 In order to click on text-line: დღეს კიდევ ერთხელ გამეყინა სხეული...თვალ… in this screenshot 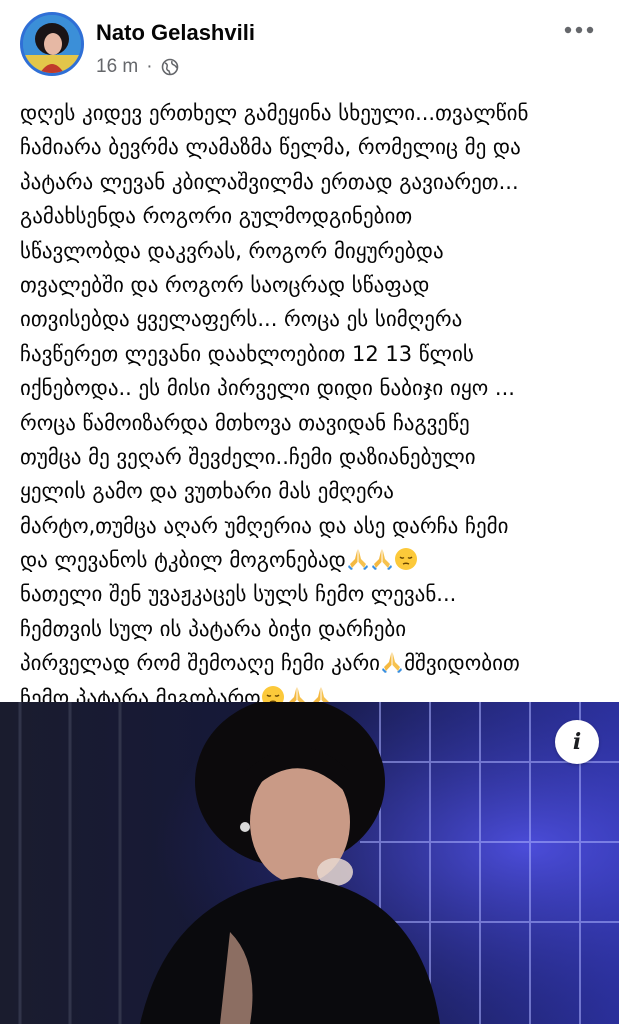, I will do `click(310, 113)`.